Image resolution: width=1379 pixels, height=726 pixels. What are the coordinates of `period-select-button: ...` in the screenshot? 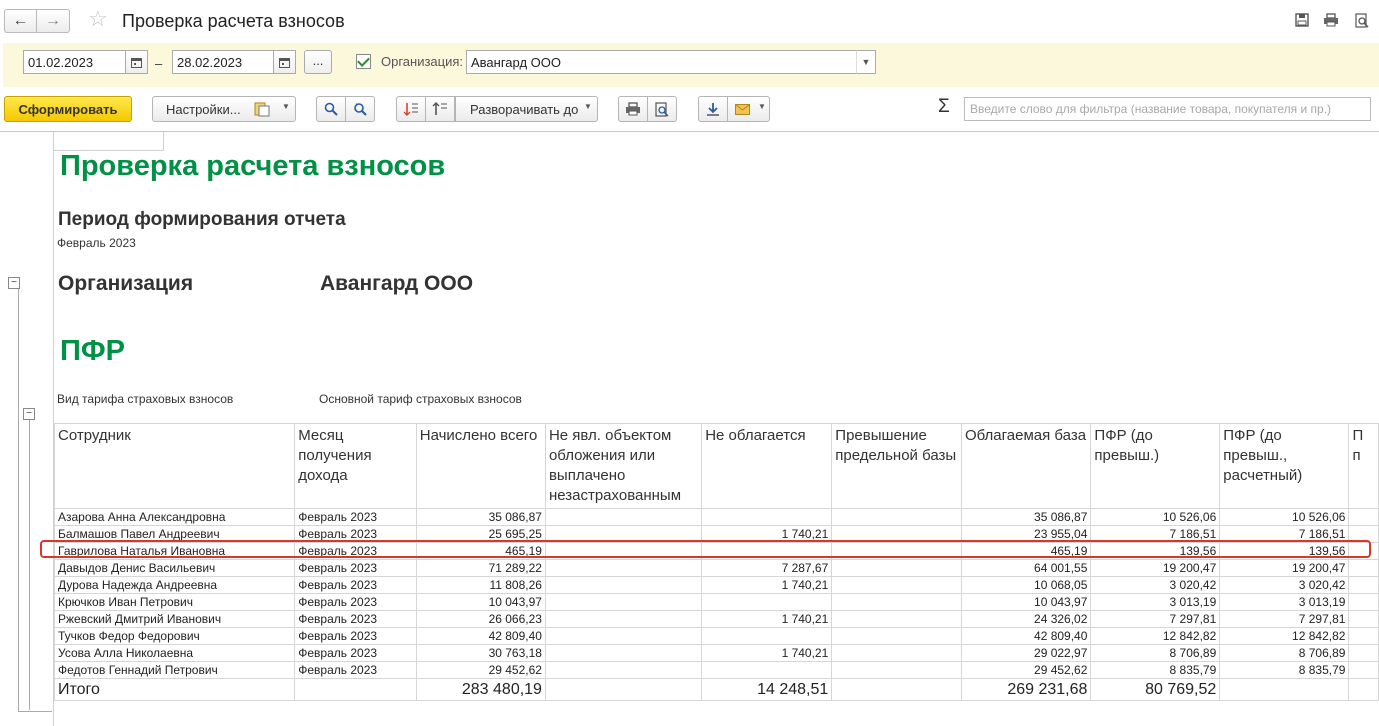 It's located at (318, 62).